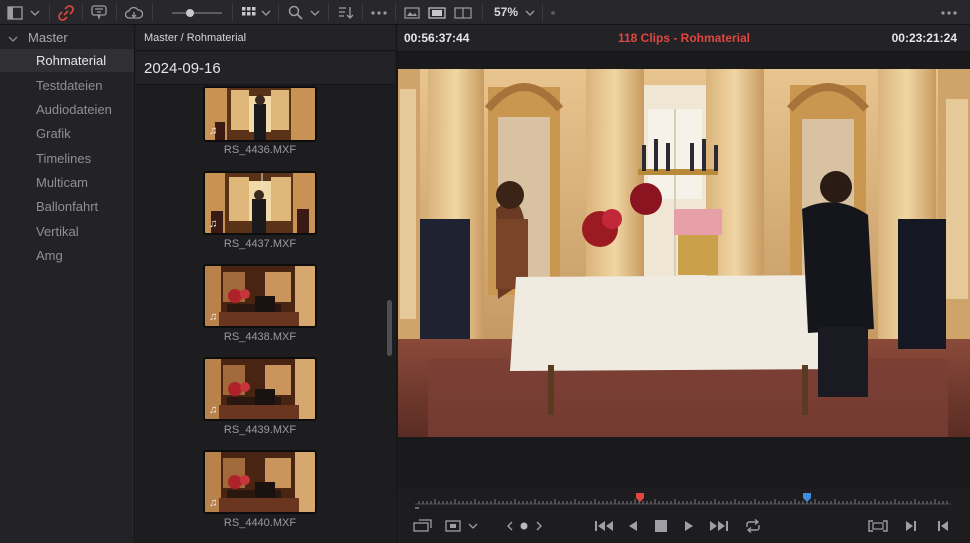 The height and width of the screenshot is (543, 970). What do you see at coordinates (195, 37) in the screenshot?
I see `breadcrumb-label: Master / Rohmaterial` at bounding box center [195, 37].